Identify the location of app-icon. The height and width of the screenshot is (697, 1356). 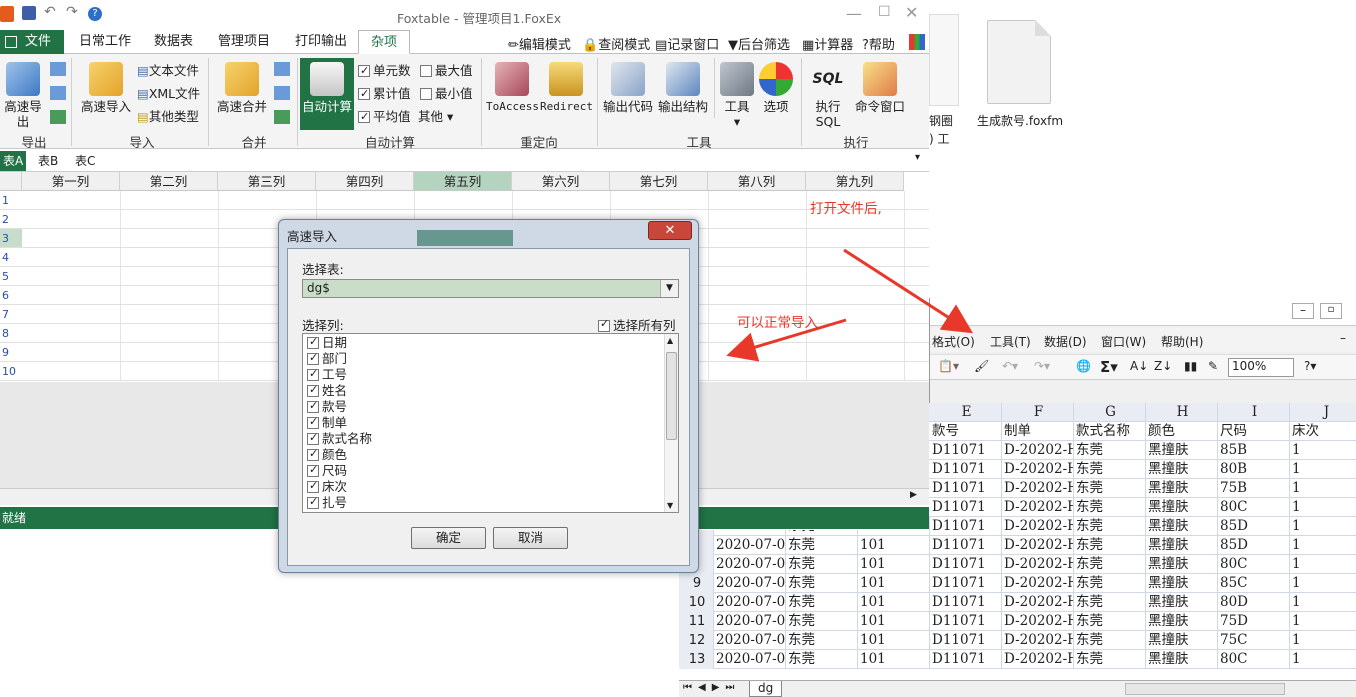
(7, 14).